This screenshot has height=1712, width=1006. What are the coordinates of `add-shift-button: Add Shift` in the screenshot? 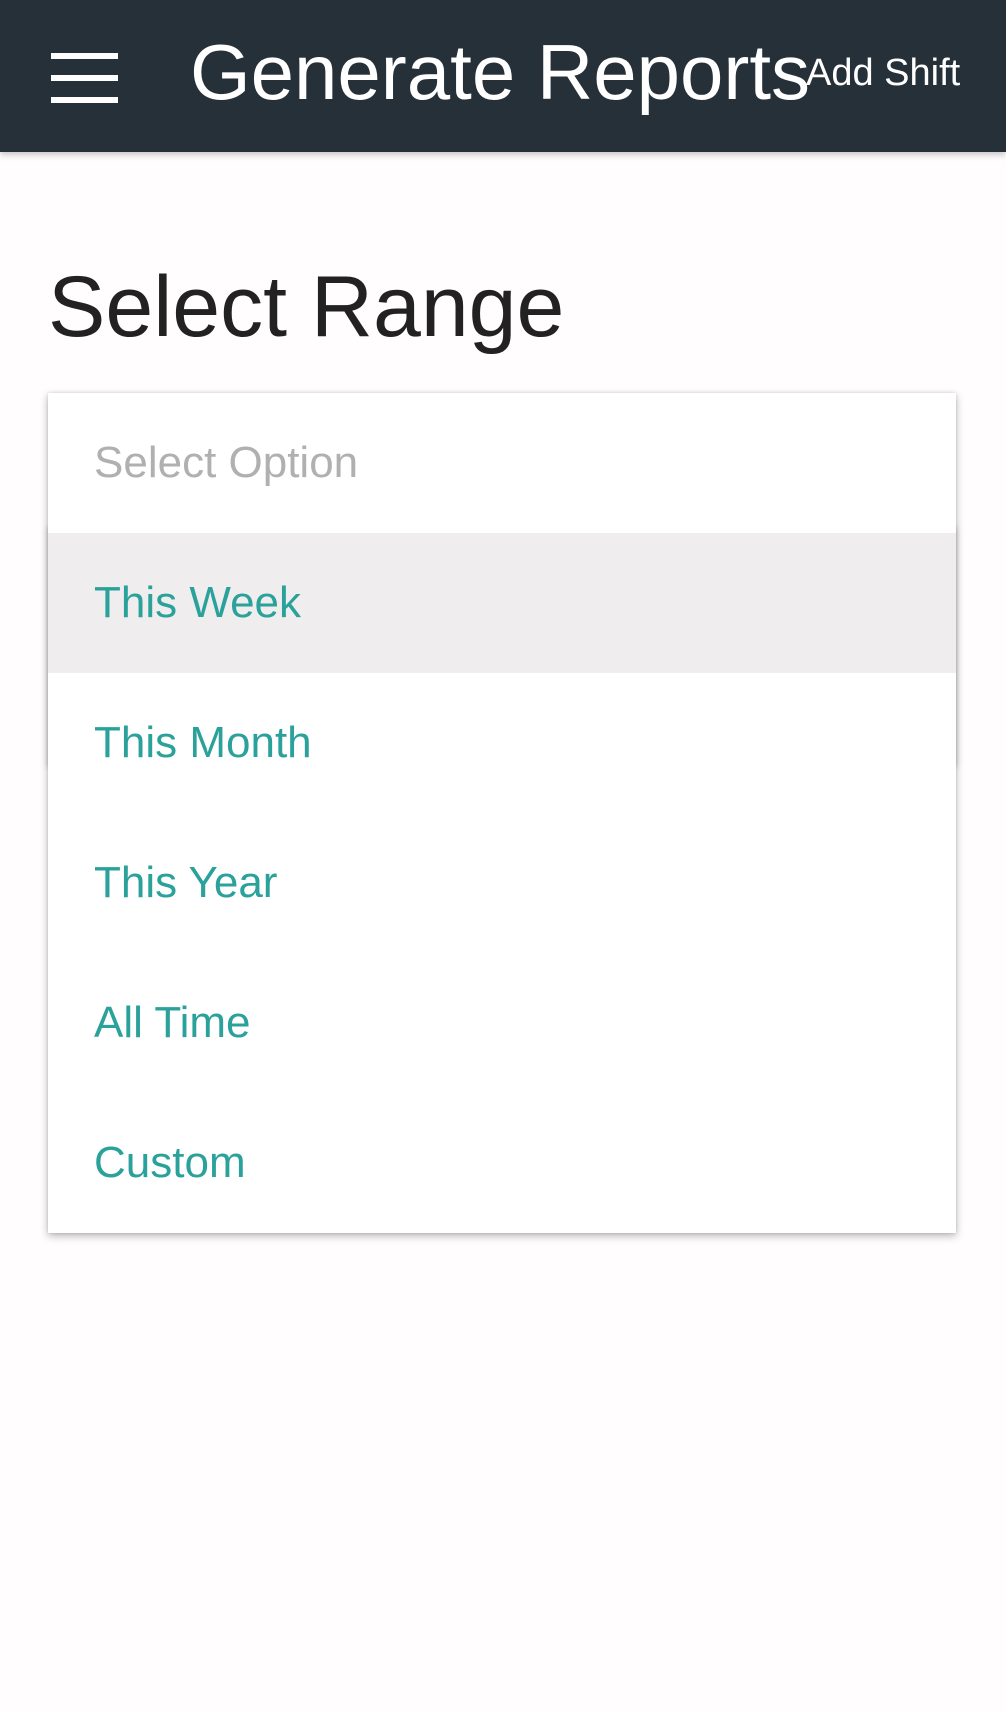 It's located at (883, 73).